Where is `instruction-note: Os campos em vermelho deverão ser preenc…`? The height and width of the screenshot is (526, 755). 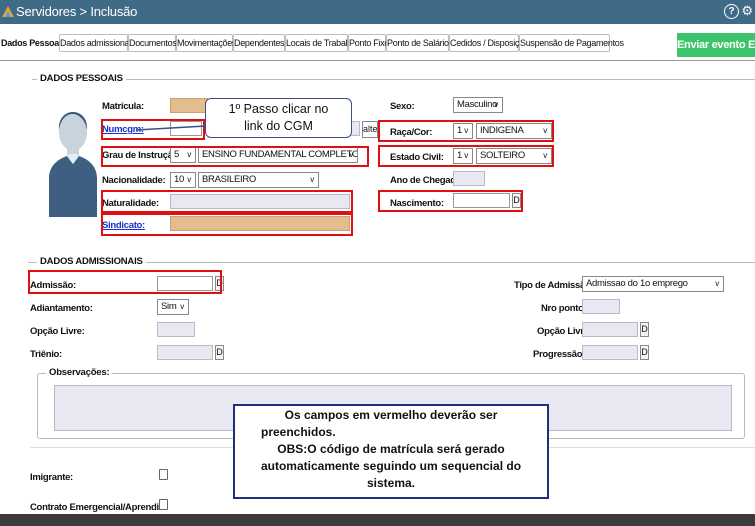
instruction-note: Os campos em vermelho deverão ser preenc… is located at coordinates (391, 451).